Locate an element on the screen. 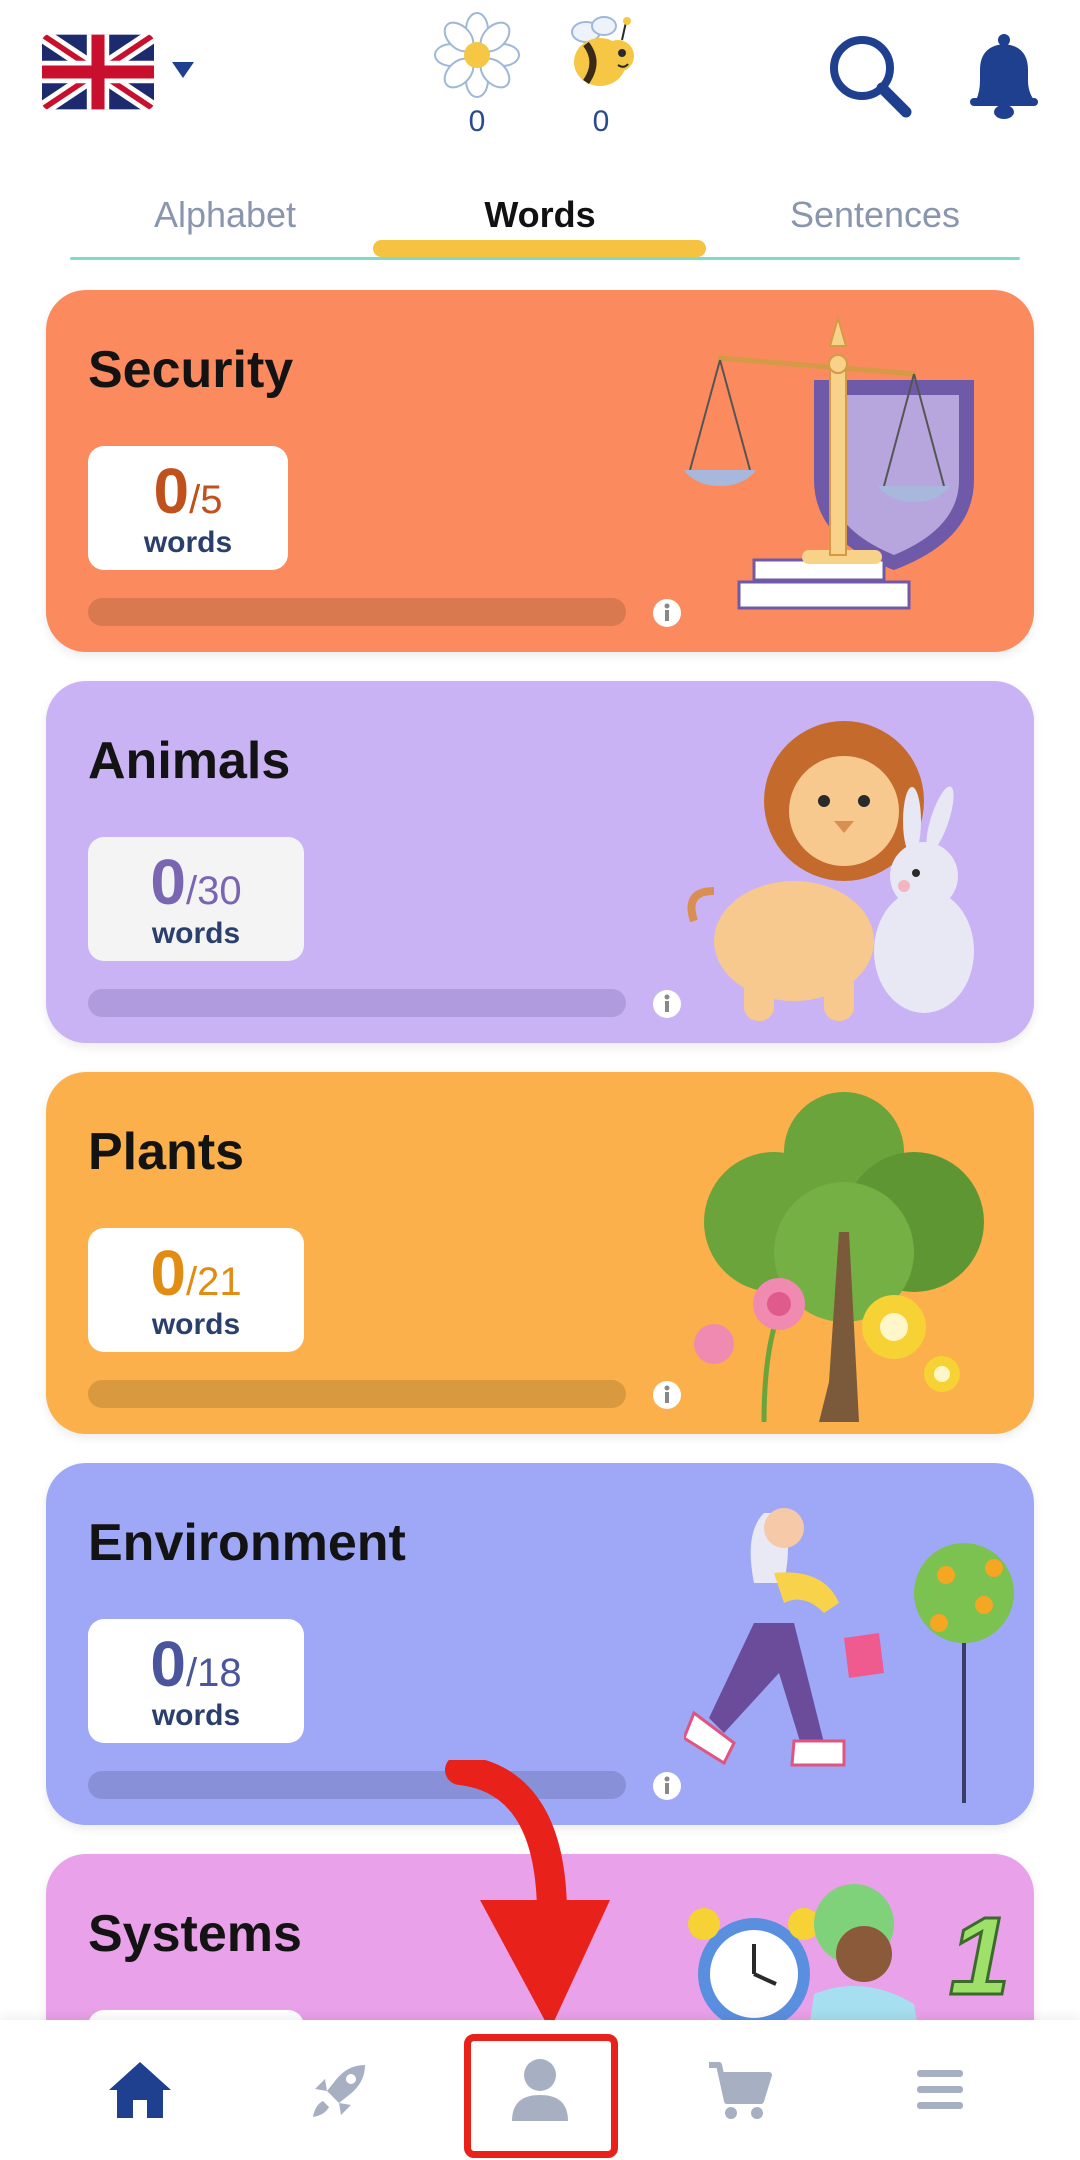 The image size is (1080, 2160). nav-cart is located at coordinates (740, 2090).